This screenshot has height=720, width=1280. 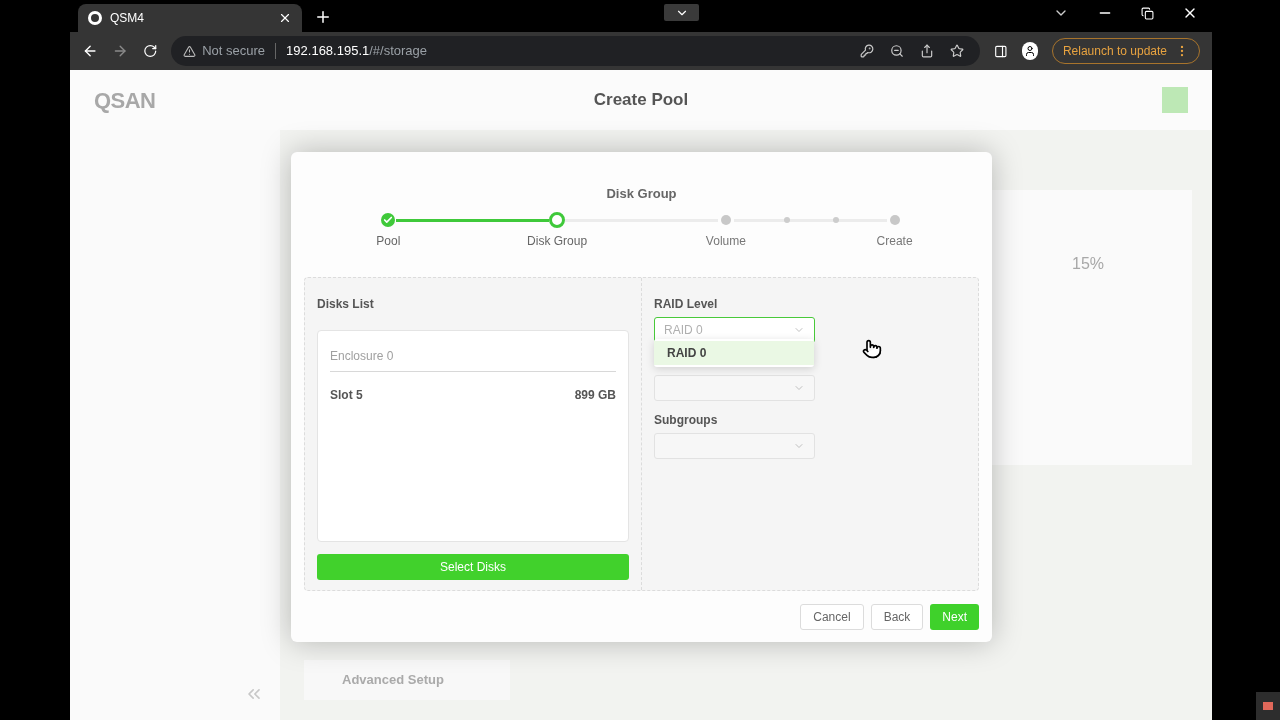 What do you see at coordinates (897, 617) in the screenshot?
I see `secondary-button: Back` at bounding box center [897, 617].